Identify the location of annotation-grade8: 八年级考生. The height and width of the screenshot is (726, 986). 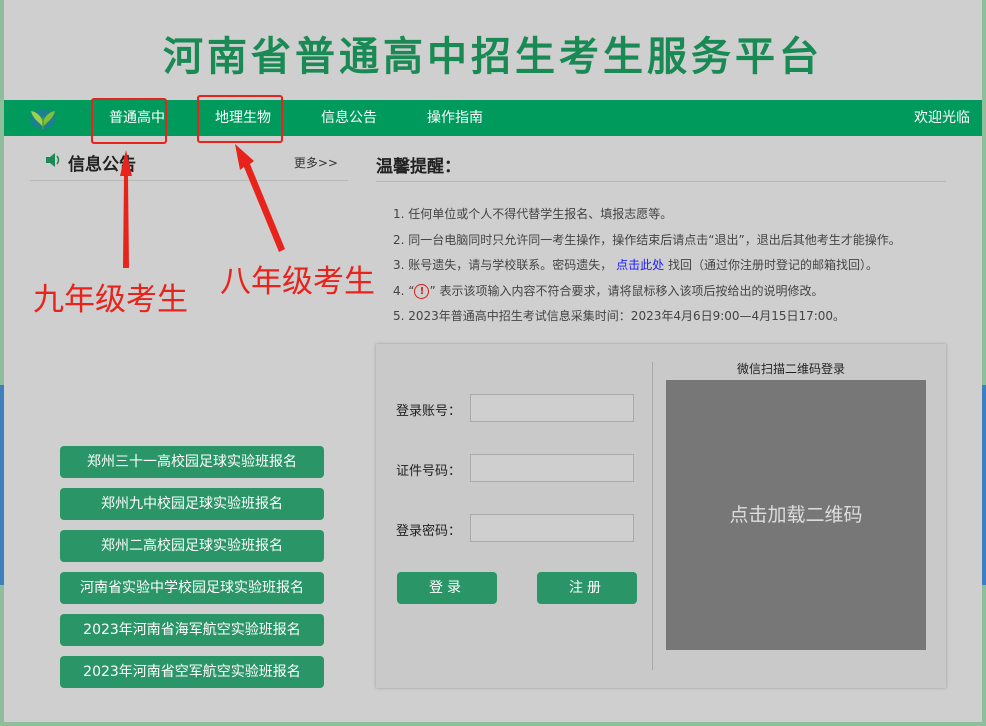
(297, 282).